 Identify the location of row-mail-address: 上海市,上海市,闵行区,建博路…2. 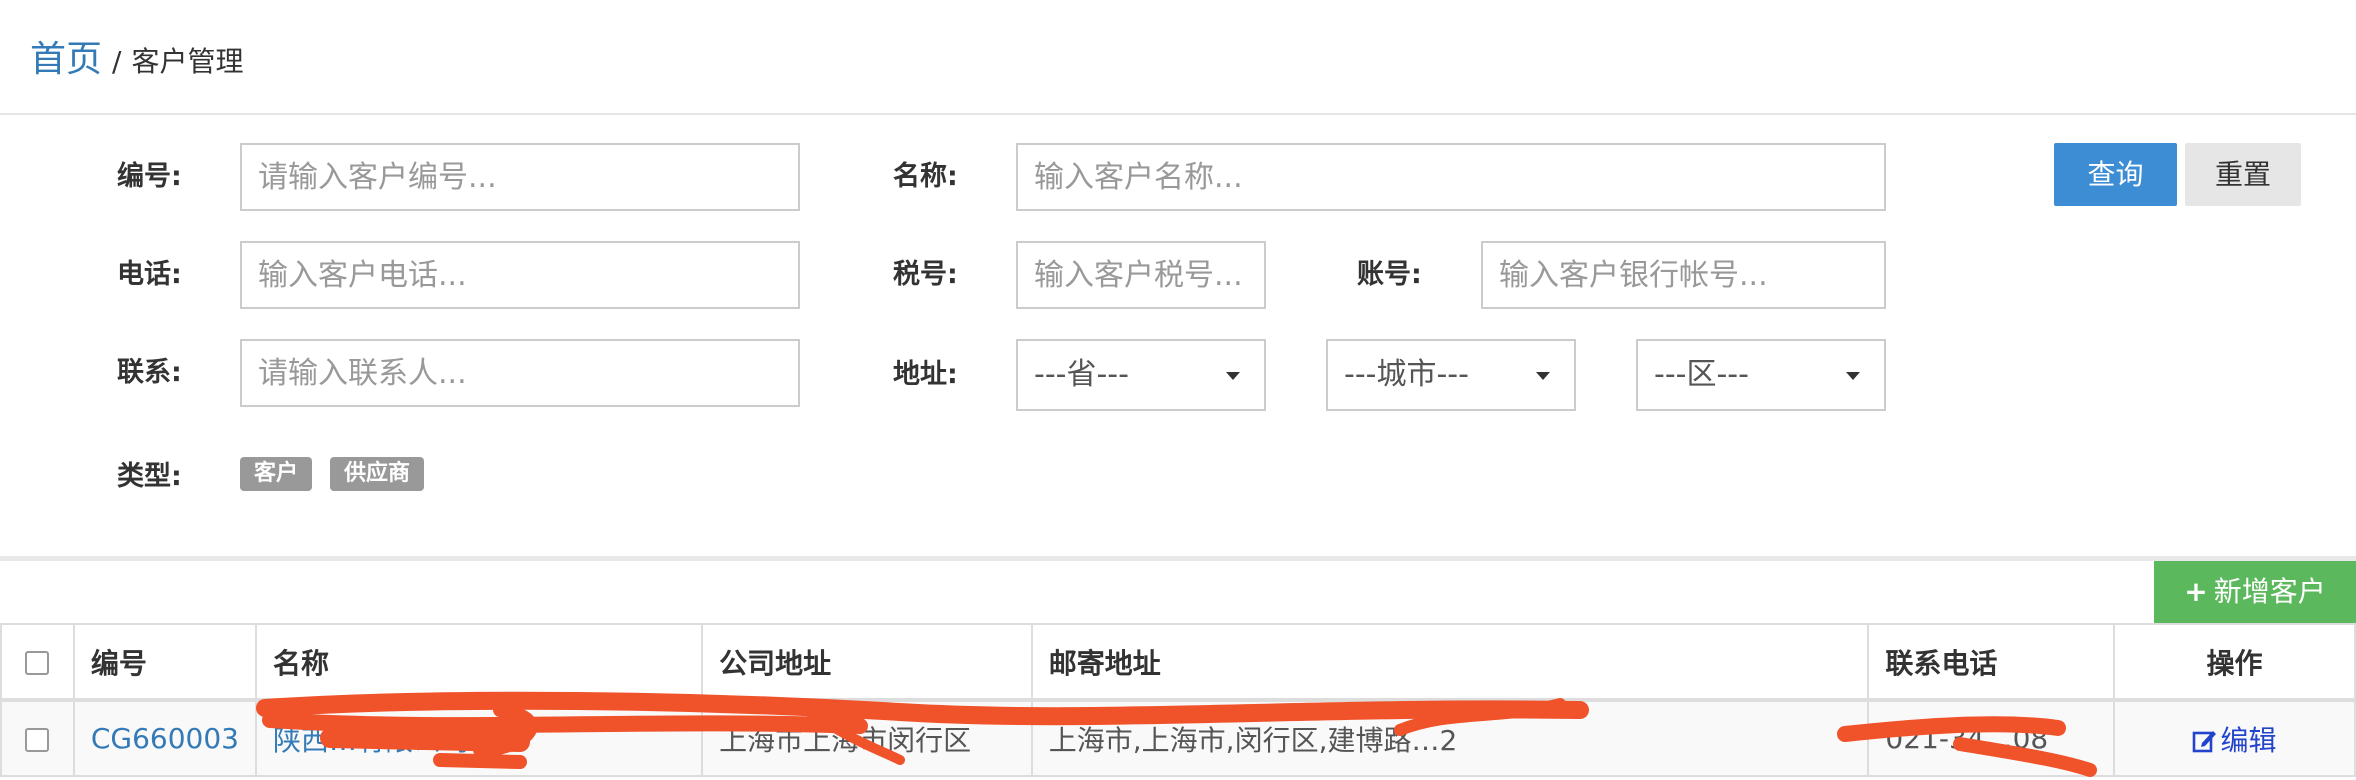
(1450, 738).